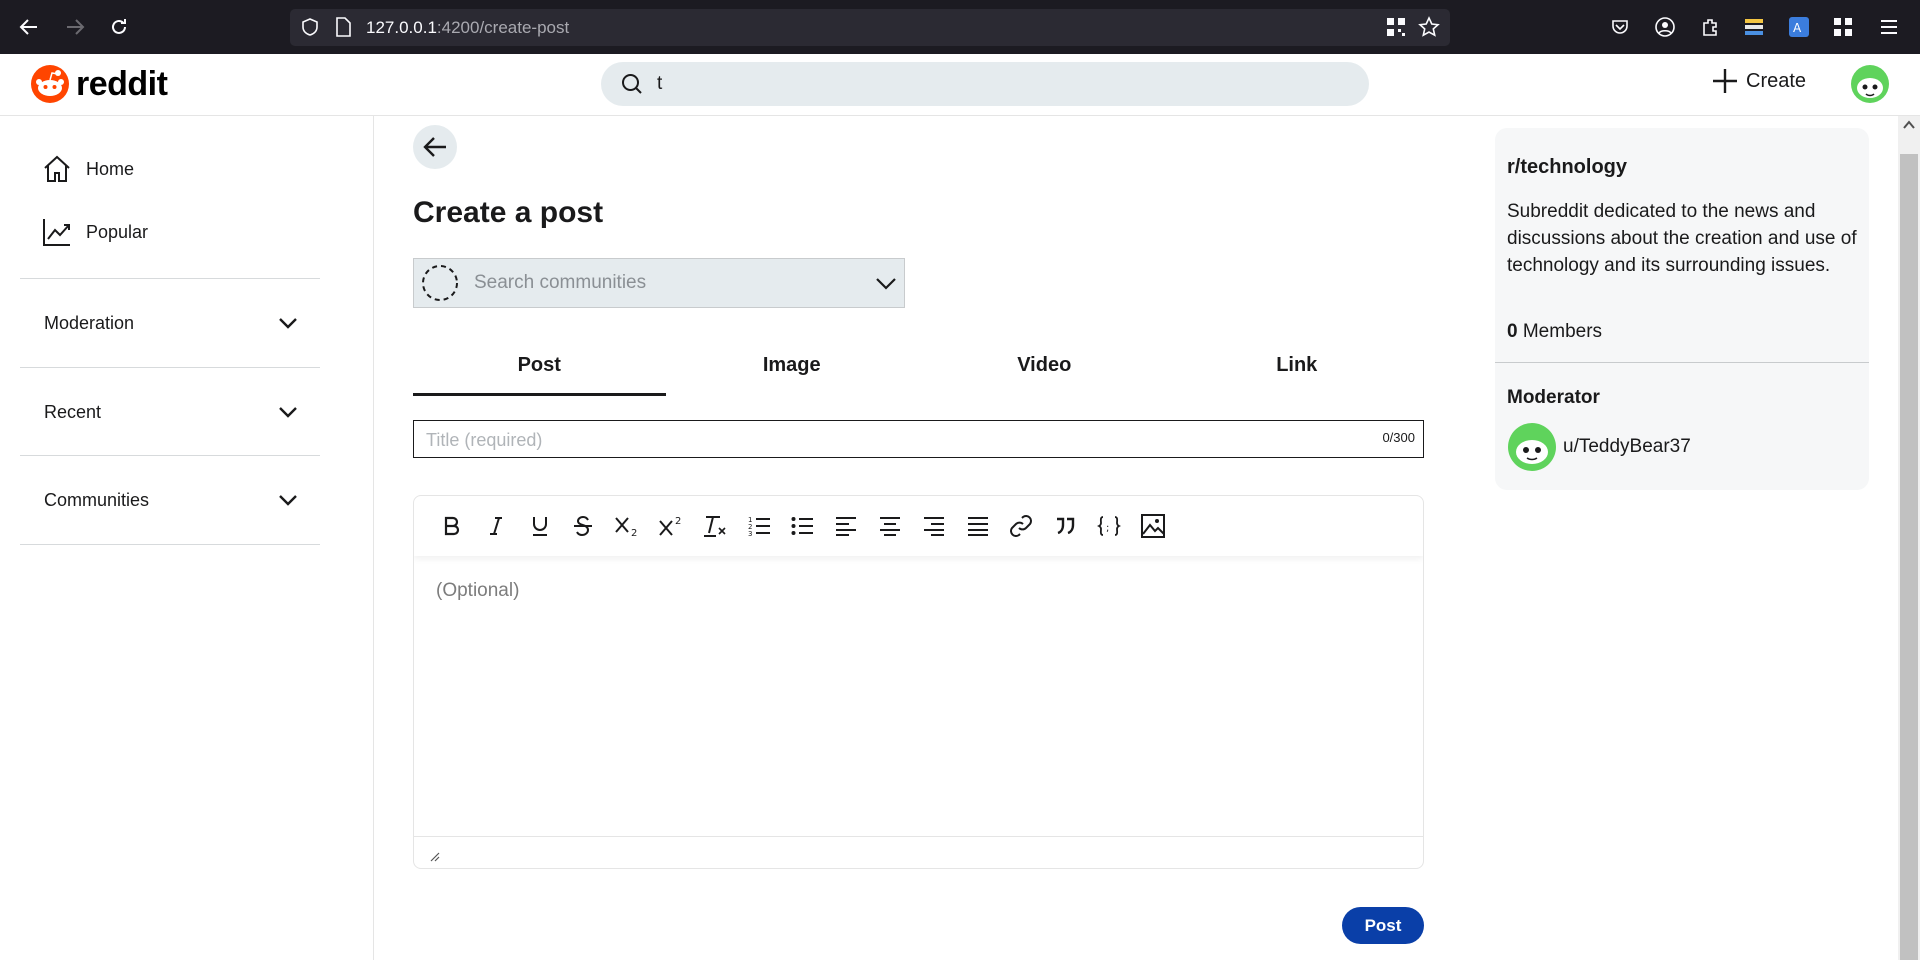 This screenshot has width=1920, height=960. I want to click on back-nav-button, so click(29, 27).